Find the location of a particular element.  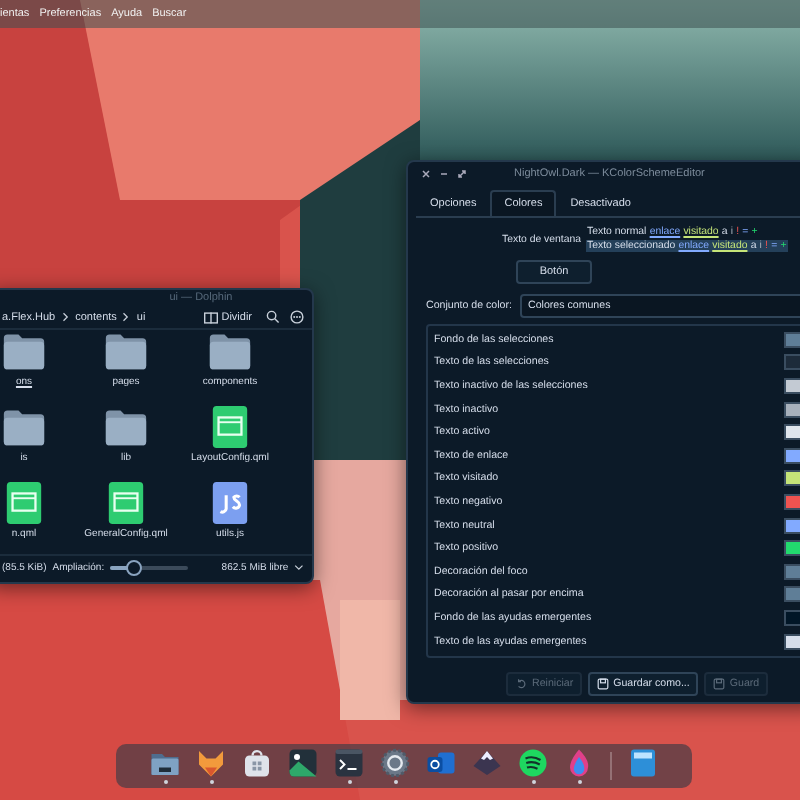

image-icon is located at coordinates (303, 763).